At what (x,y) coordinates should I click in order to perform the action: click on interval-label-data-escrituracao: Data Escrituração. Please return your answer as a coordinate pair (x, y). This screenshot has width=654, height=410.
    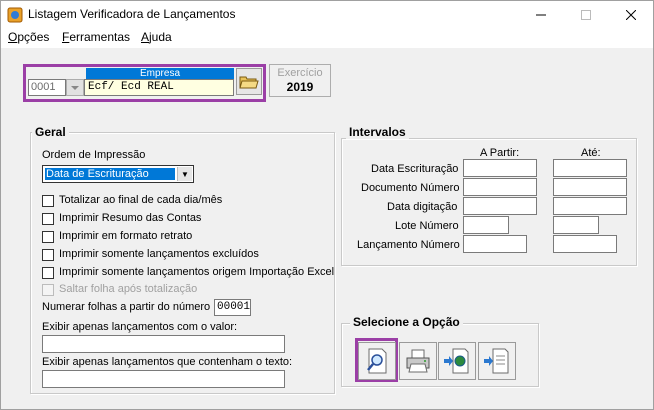
    Looking at the image, I should click on (415, 169).